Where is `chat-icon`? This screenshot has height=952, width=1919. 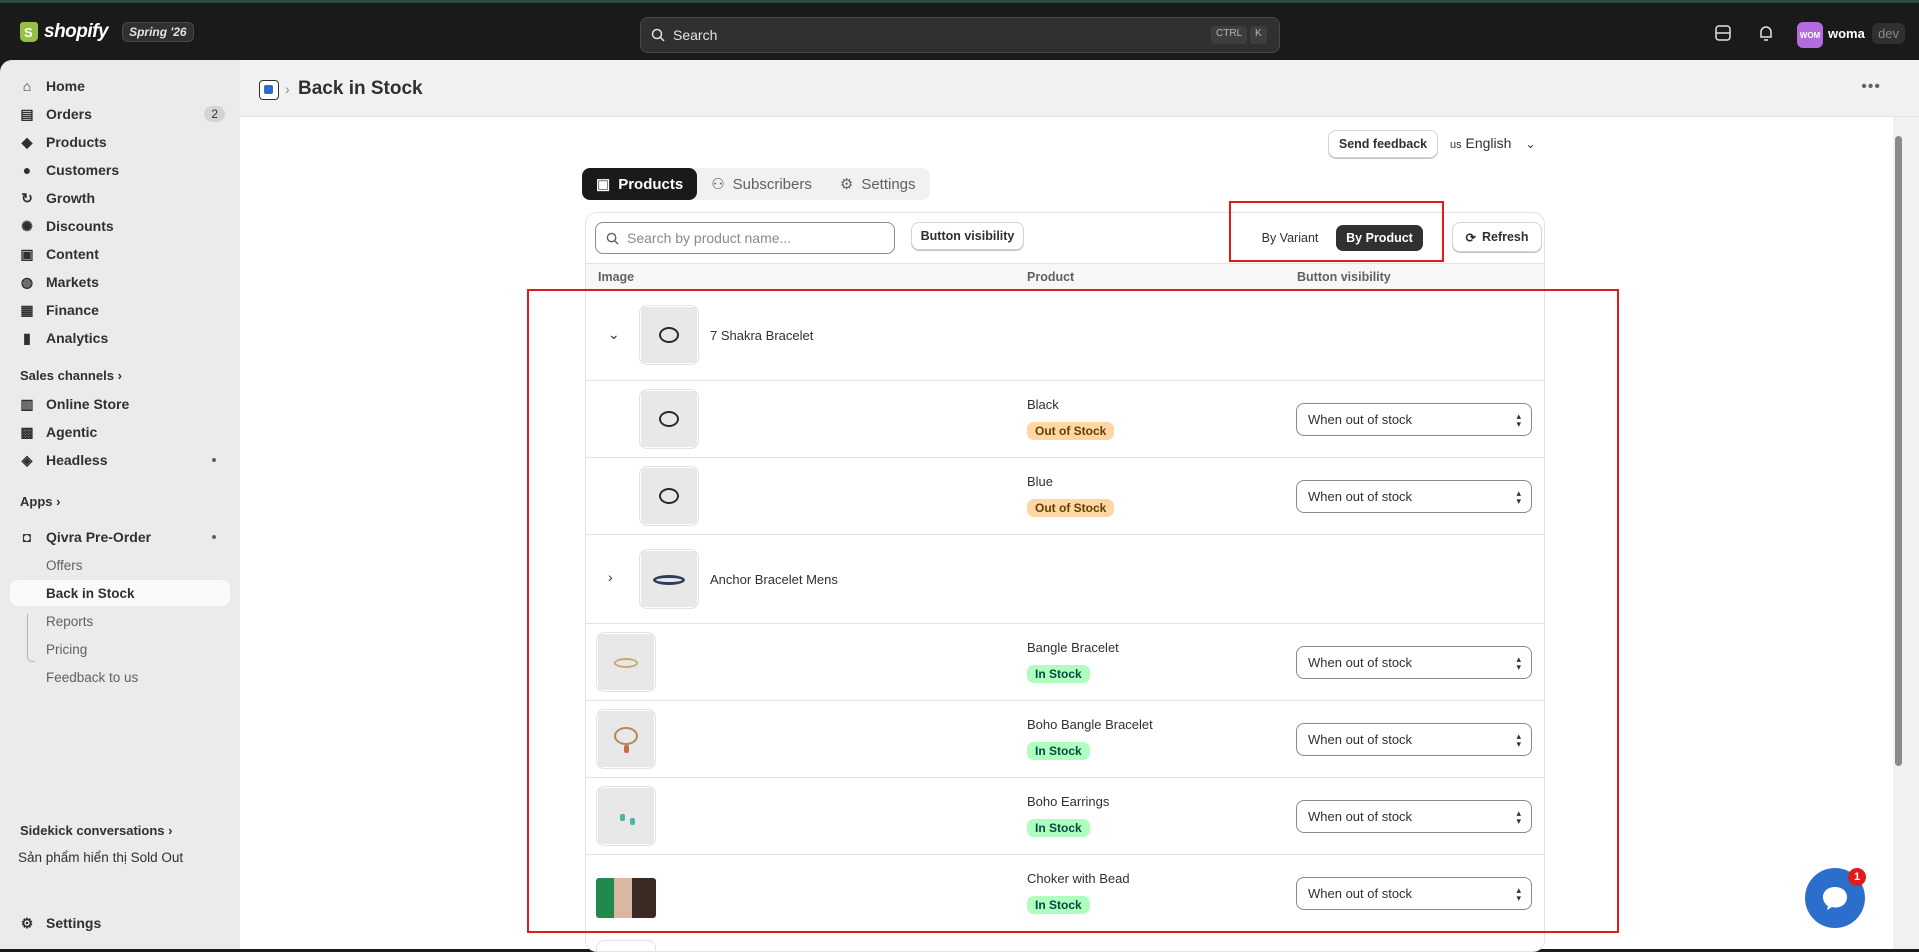 chat-icon is located at coordinates (1835, 898).